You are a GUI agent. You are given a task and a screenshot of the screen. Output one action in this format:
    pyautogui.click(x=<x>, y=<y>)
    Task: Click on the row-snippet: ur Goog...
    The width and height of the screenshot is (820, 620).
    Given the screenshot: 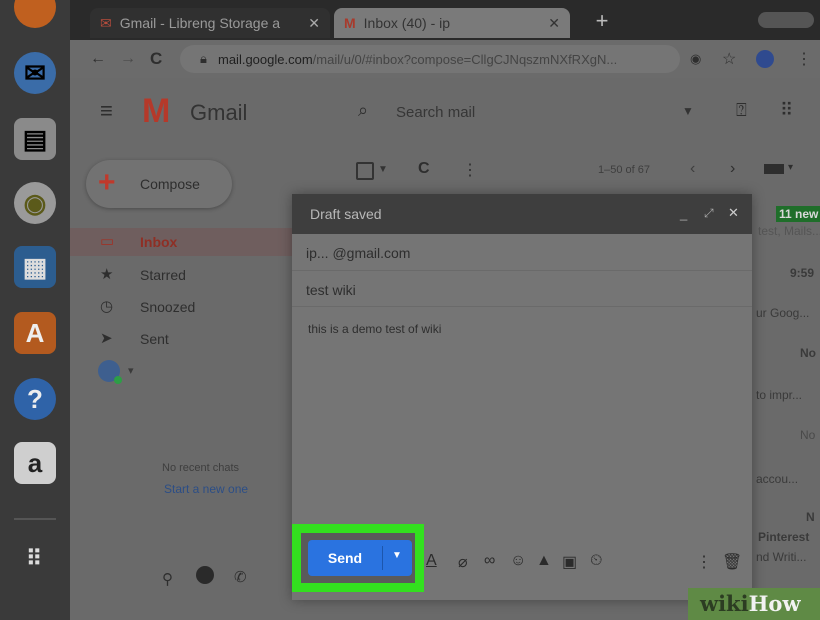 What is the action you would take?
    pyautogui.click(x=782, y=313)
    